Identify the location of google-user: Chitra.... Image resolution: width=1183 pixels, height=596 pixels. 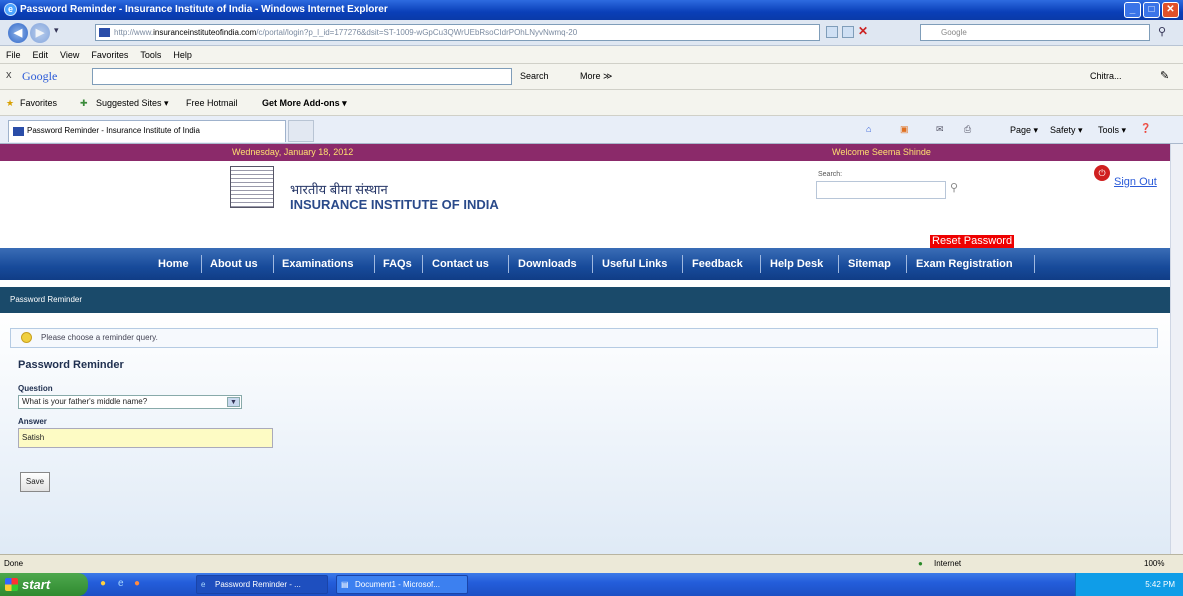
(1106, 76).